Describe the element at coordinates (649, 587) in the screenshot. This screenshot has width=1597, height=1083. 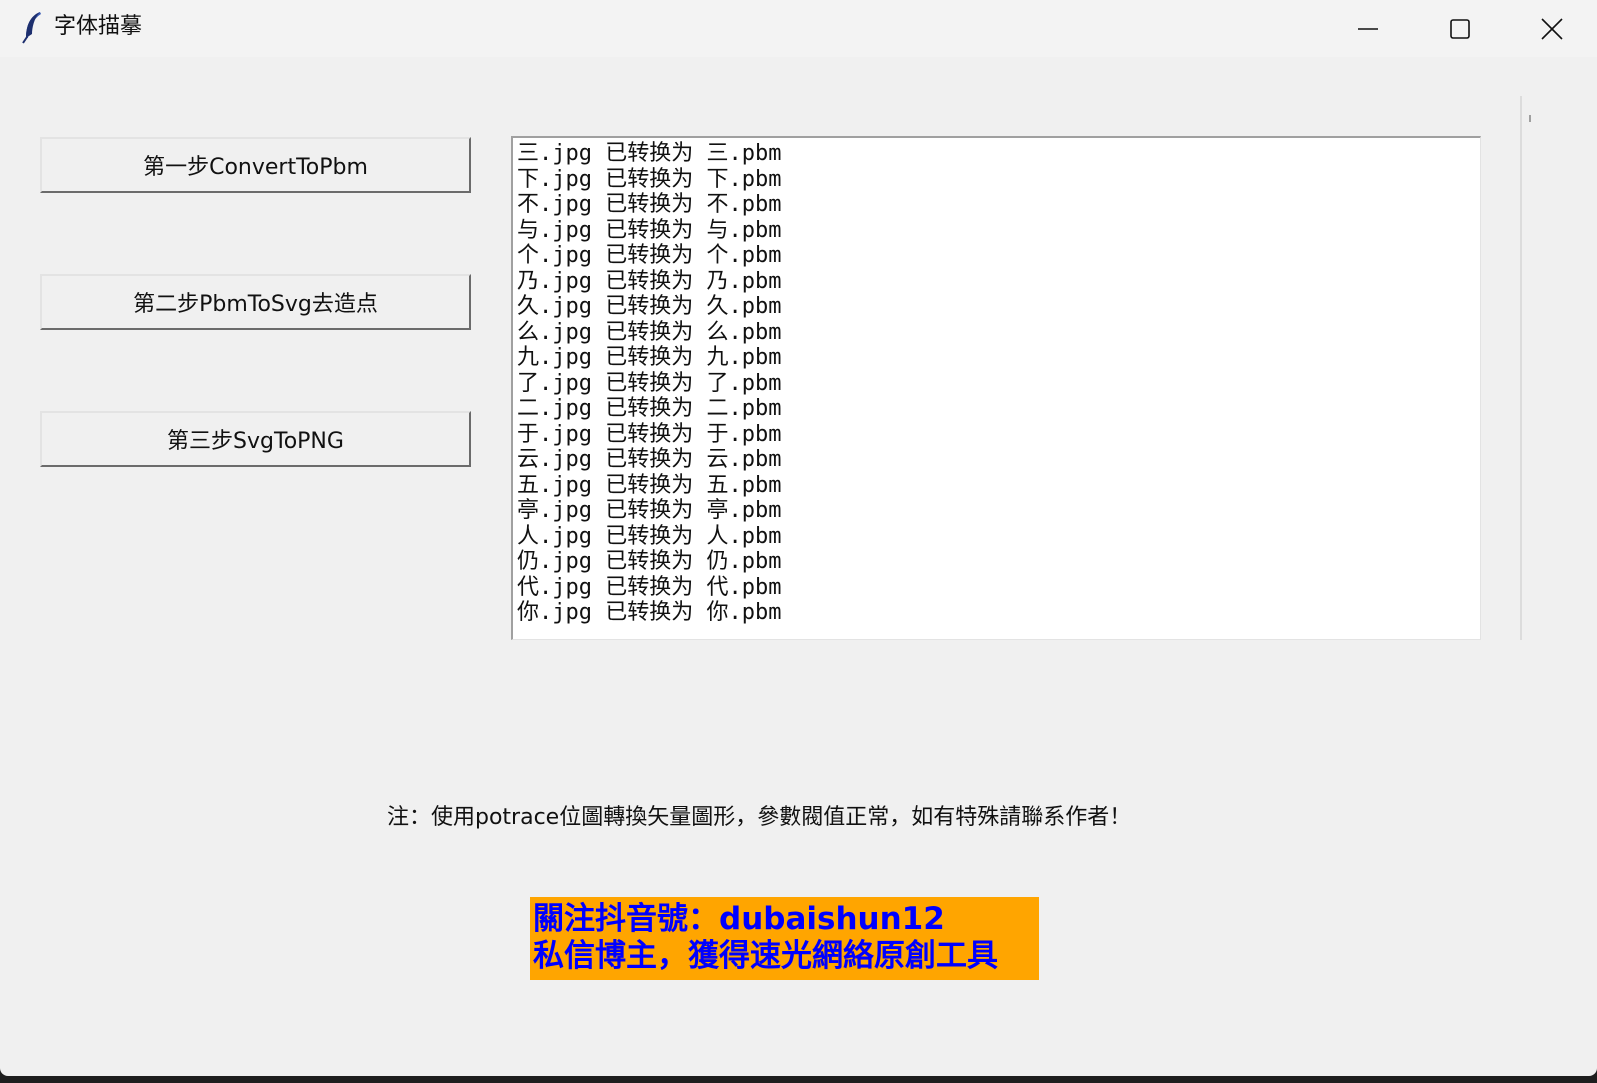
I see `log-line: 代.jpg 已转换为 代.pbm` at that location.